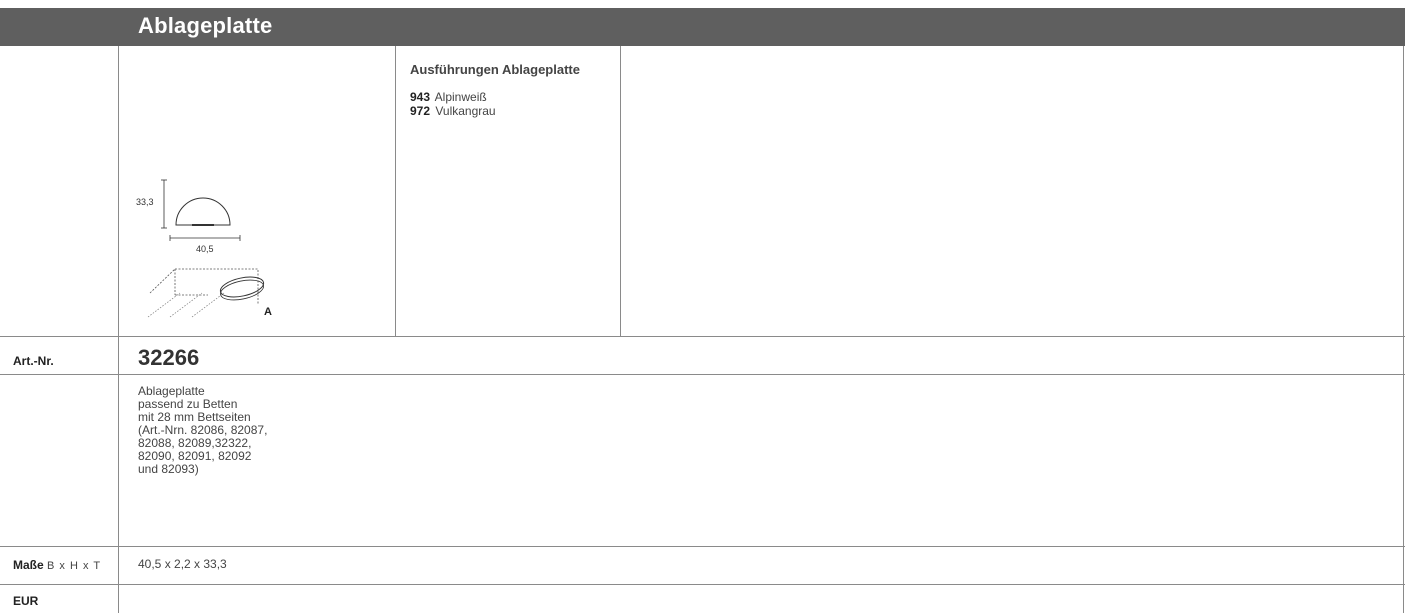  What do you see at coordinates (395, 191) in the screenshot?
I see `variants-box-left` at bounding box center [395, 191].